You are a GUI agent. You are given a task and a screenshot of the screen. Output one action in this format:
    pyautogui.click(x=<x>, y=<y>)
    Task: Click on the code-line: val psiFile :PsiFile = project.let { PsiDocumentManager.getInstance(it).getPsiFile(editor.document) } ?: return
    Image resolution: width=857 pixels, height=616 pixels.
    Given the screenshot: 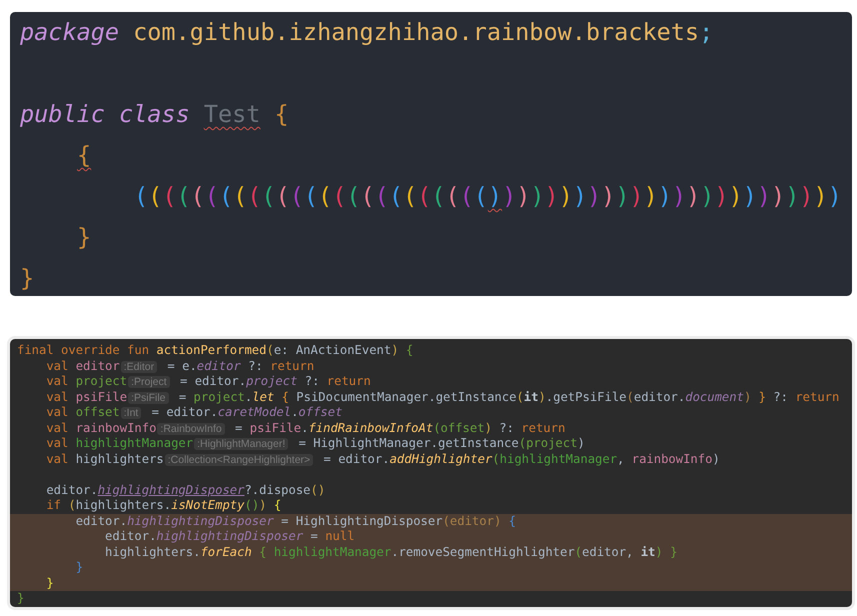 What is the action you would take?
    pyautogui.click(x=442, y=398)
    